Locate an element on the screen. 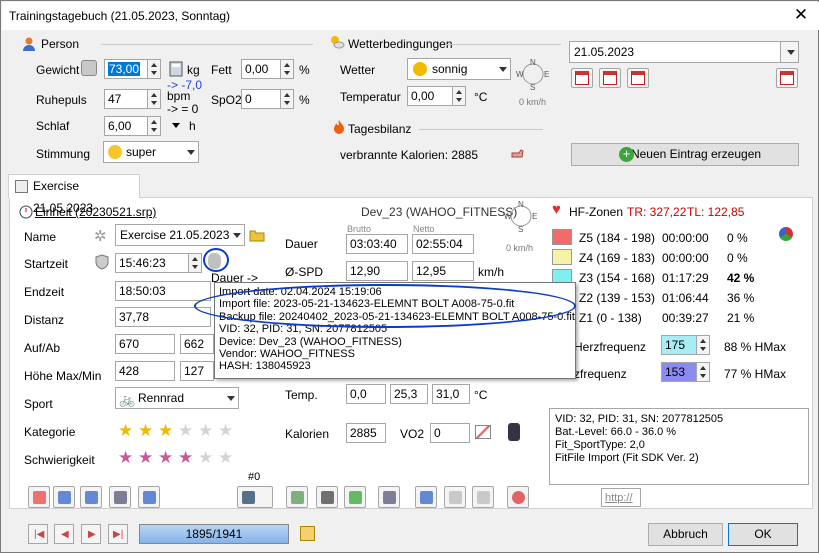 Image resolution: width=819 pixels, height=553 pixels. stats-button is located at coordinates (149, 497).